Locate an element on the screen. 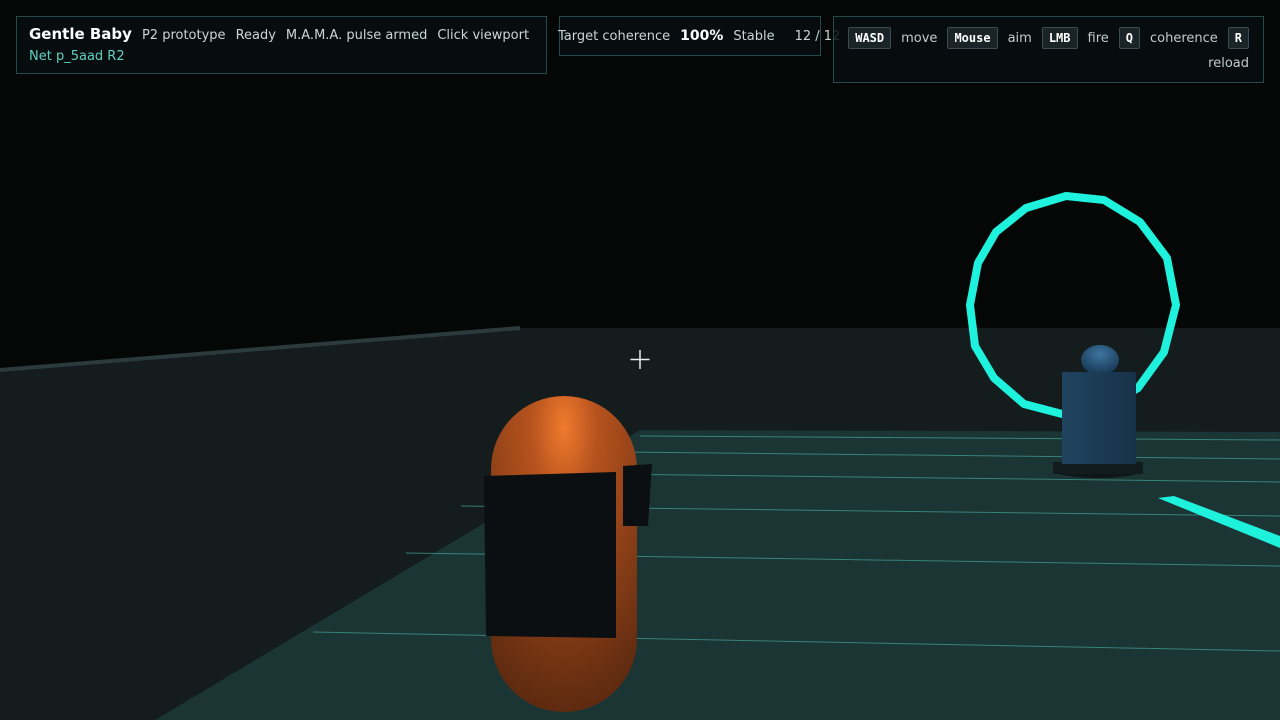 This screenshot has width=1280, height=720. coherence-label: Target coherence is located at coordinates (614, 36).